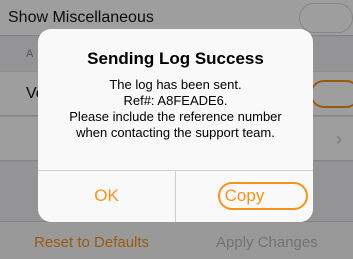  Describe the element at coordinates (175, 84) in the screenshot. I see `alert-message-line: The log has been sent.` at that location.